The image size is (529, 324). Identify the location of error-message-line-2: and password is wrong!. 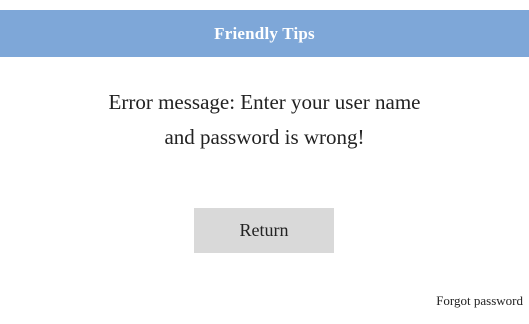
(264, 137).